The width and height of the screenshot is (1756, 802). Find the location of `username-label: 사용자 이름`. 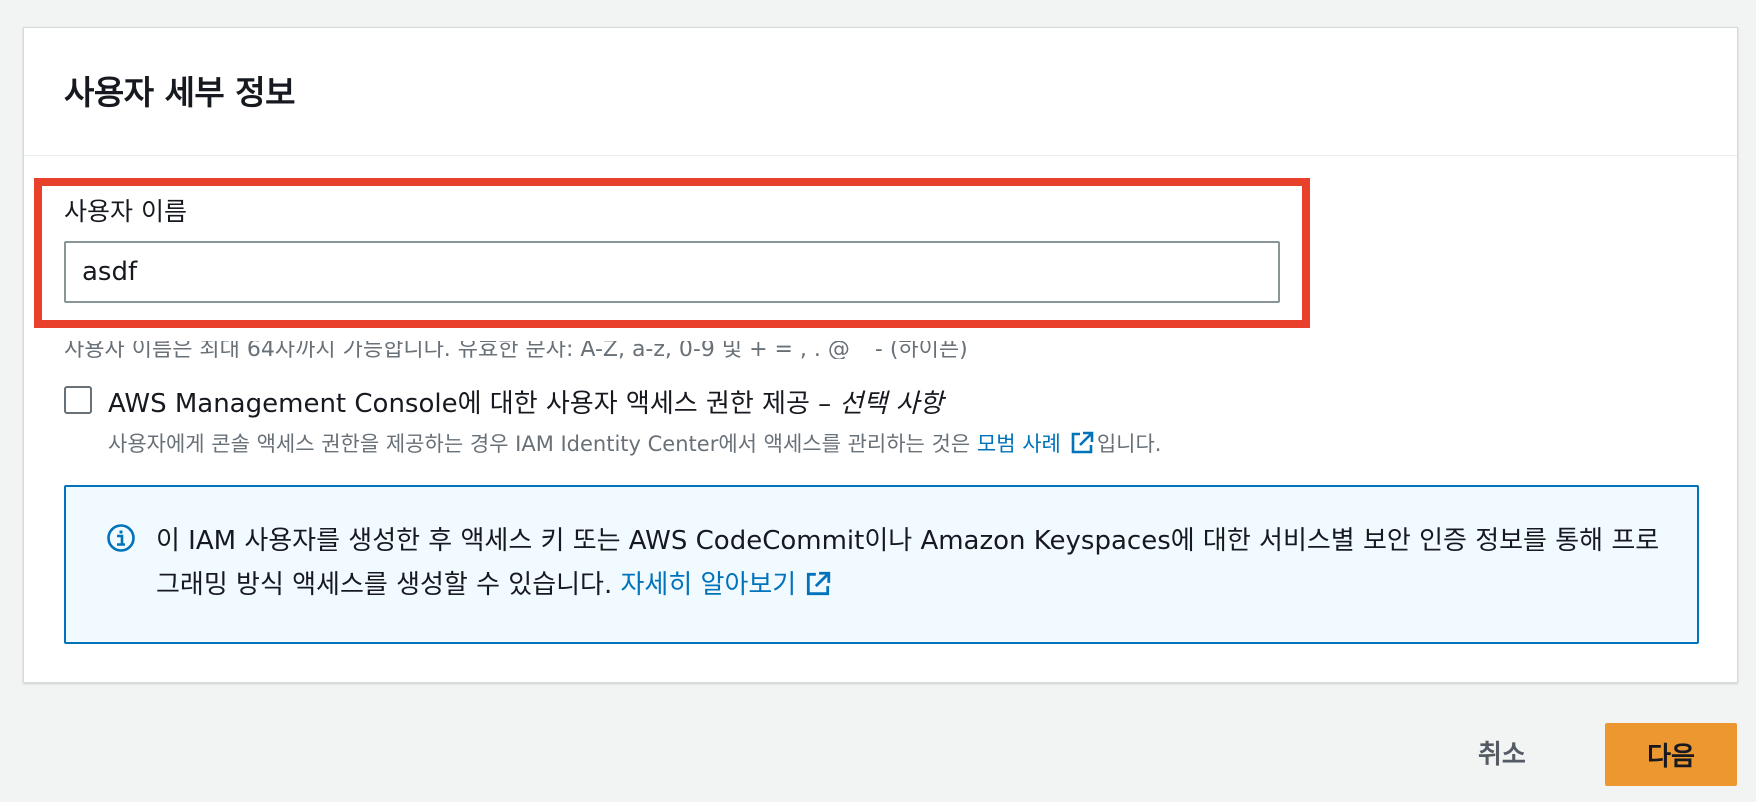

username-label: 사용자 이름 is located at coordinates (125, 211).